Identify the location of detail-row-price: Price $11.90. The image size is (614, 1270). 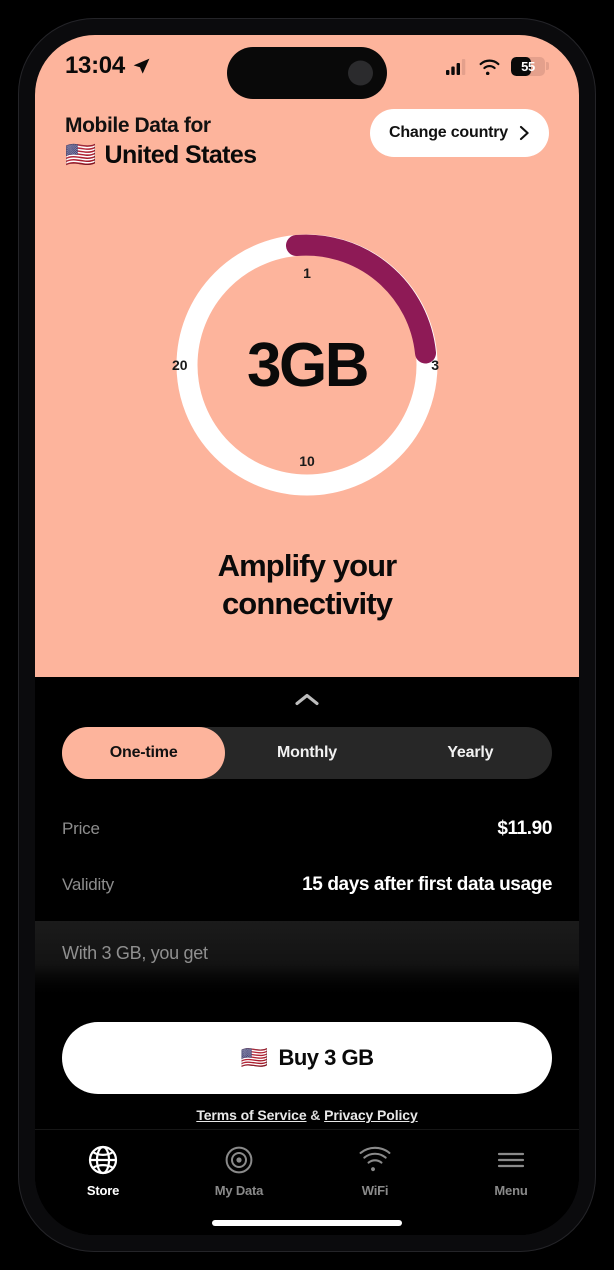
(307, 829).